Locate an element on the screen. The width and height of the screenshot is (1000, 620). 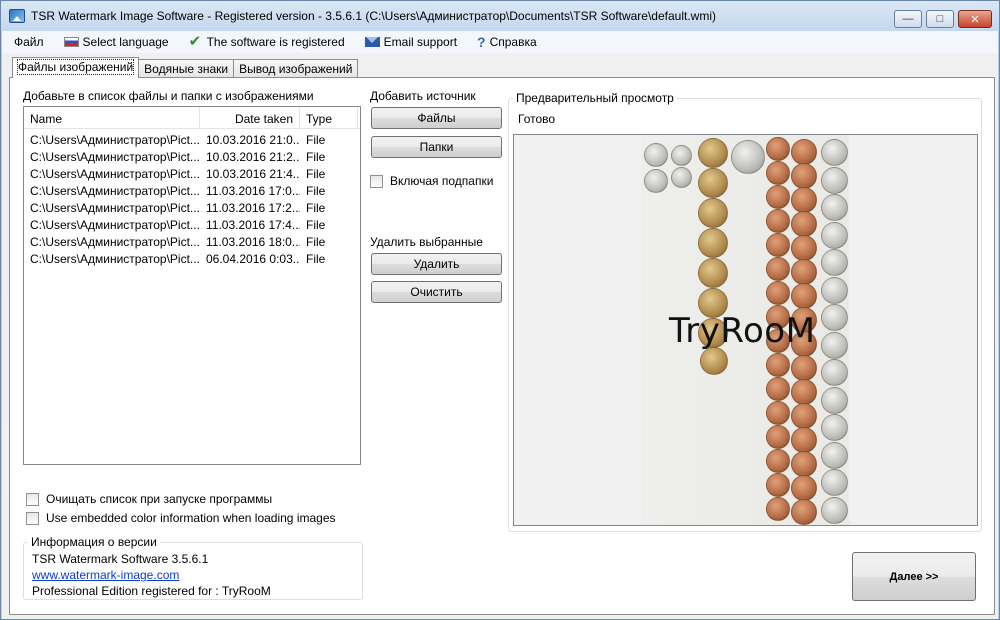
version-website-link: www.watermark-image.com is located at coordinates (105, 575).